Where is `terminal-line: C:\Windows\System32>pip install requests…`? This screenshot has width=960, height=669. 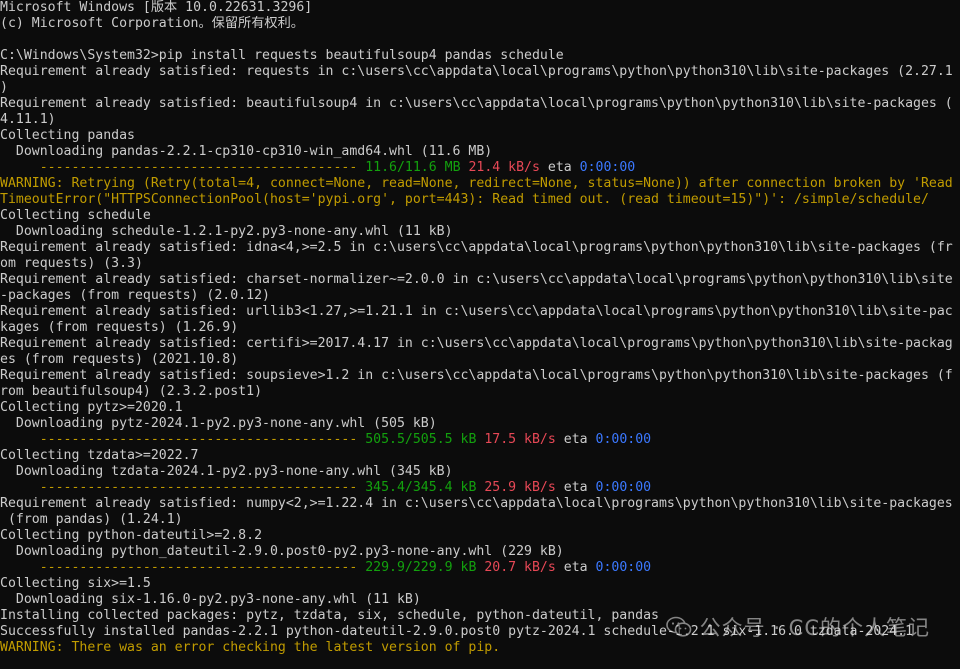 terminal-line: C:\Windows\System32>pip install requests… is located at coordinates (480, 56).